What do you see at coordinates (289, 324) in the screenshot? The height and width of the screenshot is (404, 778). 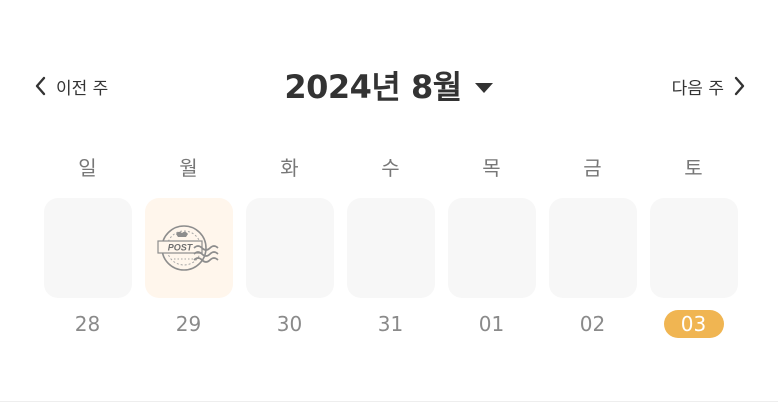 I see `date-label: 30` at bounding box center [289, 324].